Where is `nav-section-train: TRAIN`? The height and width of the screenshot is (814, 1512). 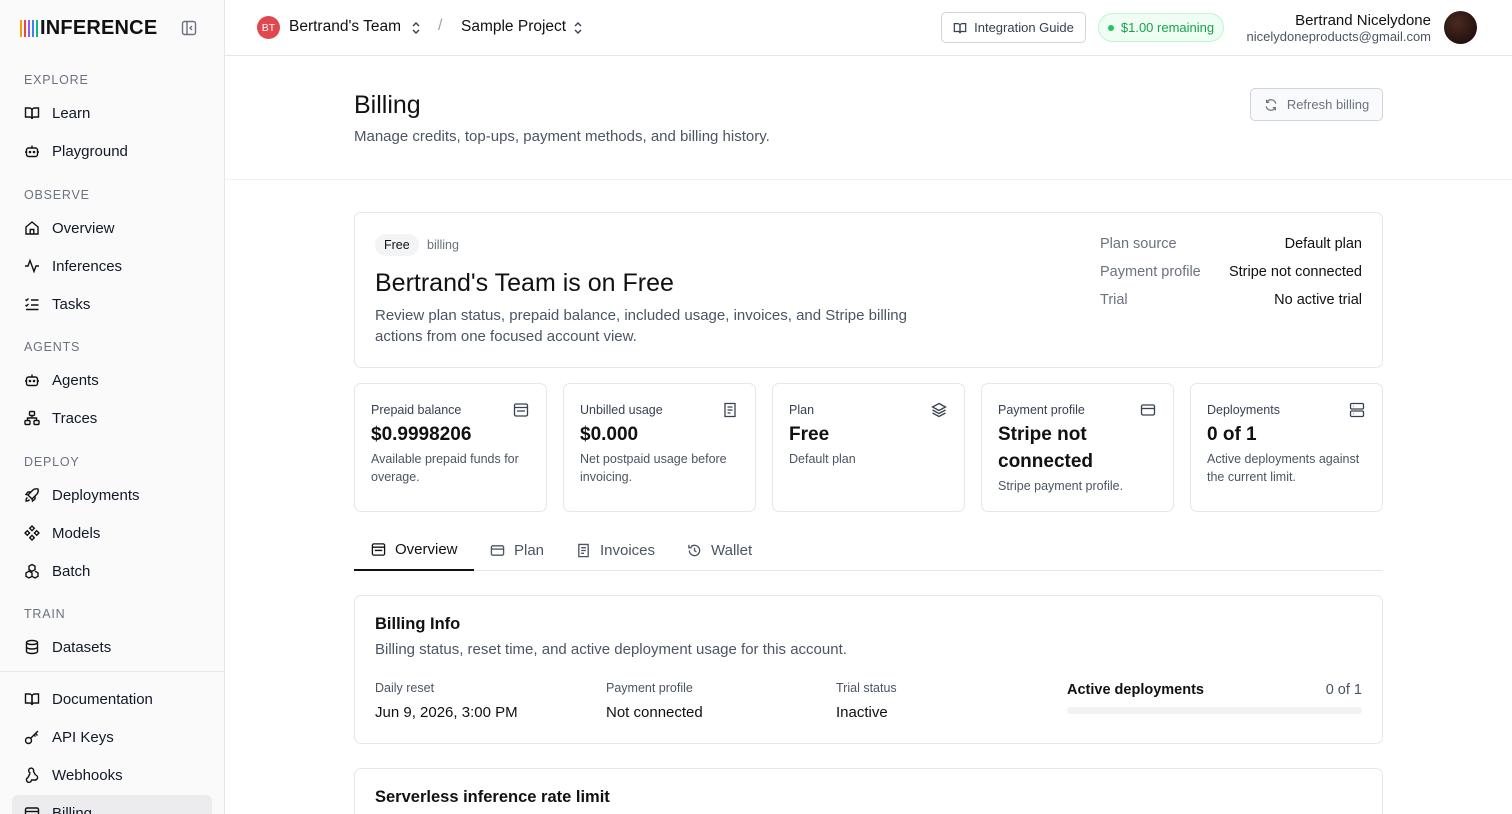
nav-section-train: TRAIN is located at coordinates (45, 614).